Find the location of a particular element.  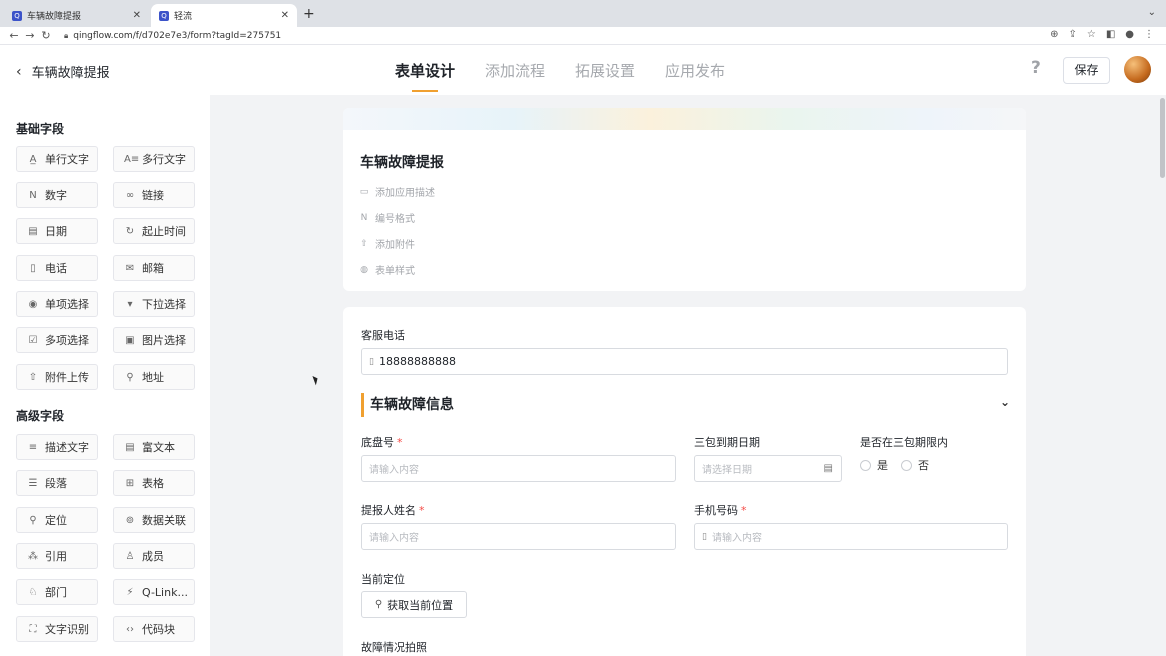

field-rich-text: ▤ 富文本 is located at coordinates (154, 447).